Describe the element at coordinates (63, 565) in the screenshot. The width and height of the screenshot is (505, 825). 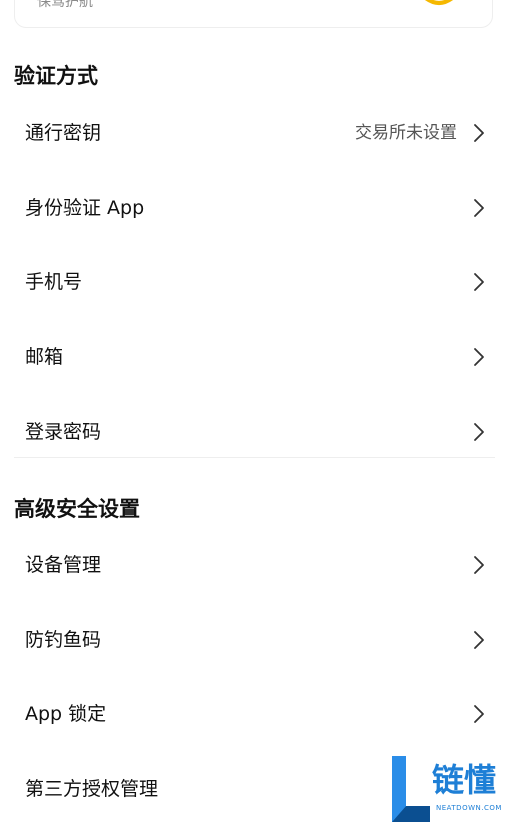
I see `row-label: 设备管理` at that location.